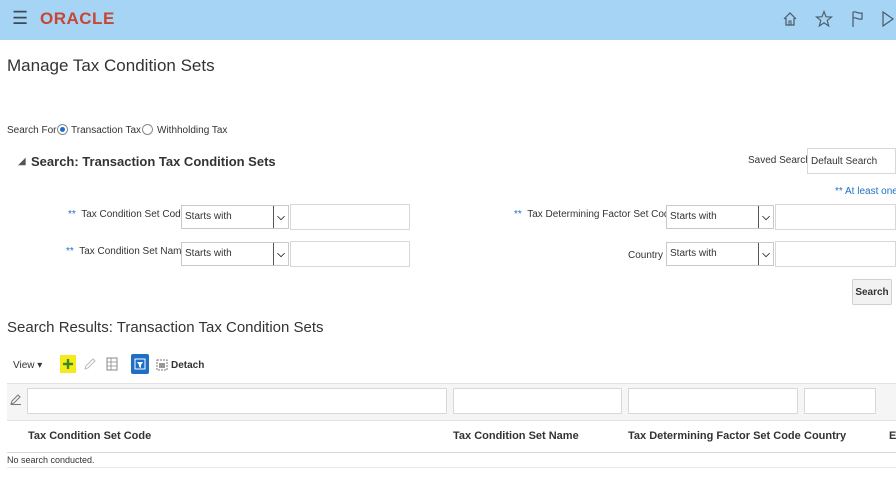  Describe the element at coordinates (887, 19) in the screenshot. I see `notification-icon` at that location.